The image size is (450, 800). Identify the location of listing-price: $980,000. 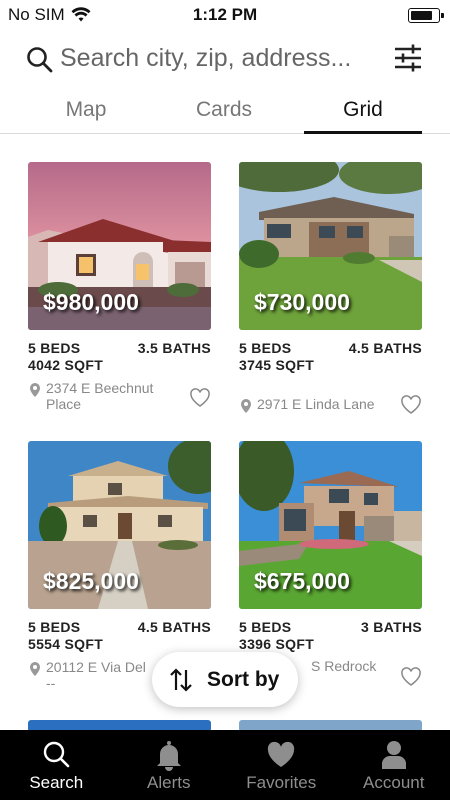
(91, 302).